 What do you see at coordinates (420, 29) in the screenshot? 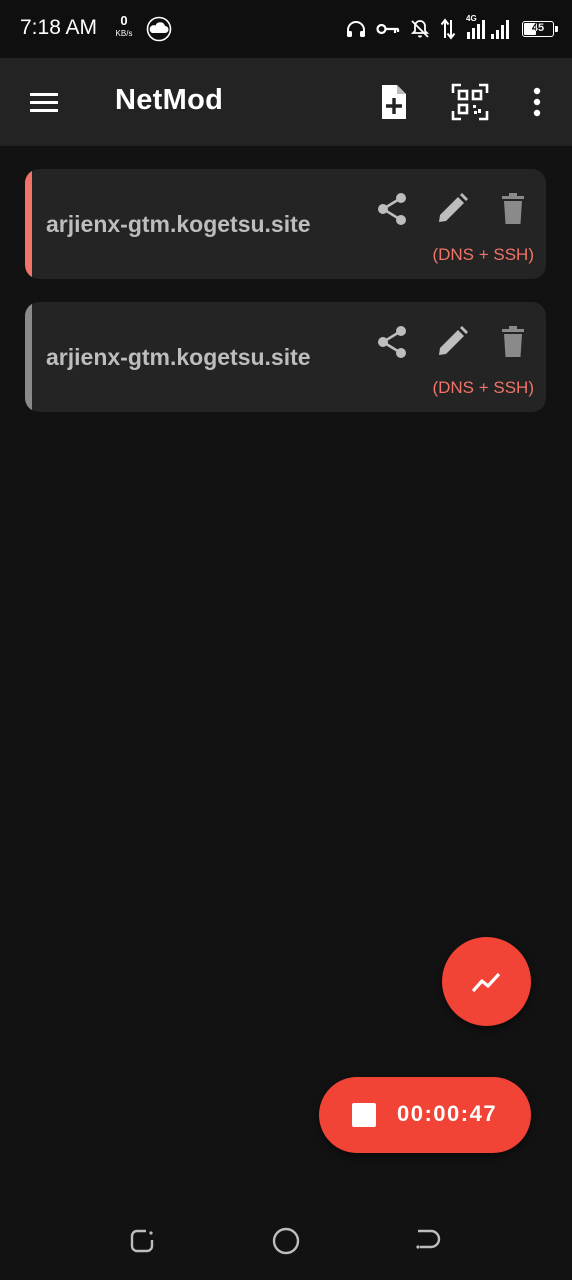
I see `notifications-off-icon` at bounding box center [420, 29].